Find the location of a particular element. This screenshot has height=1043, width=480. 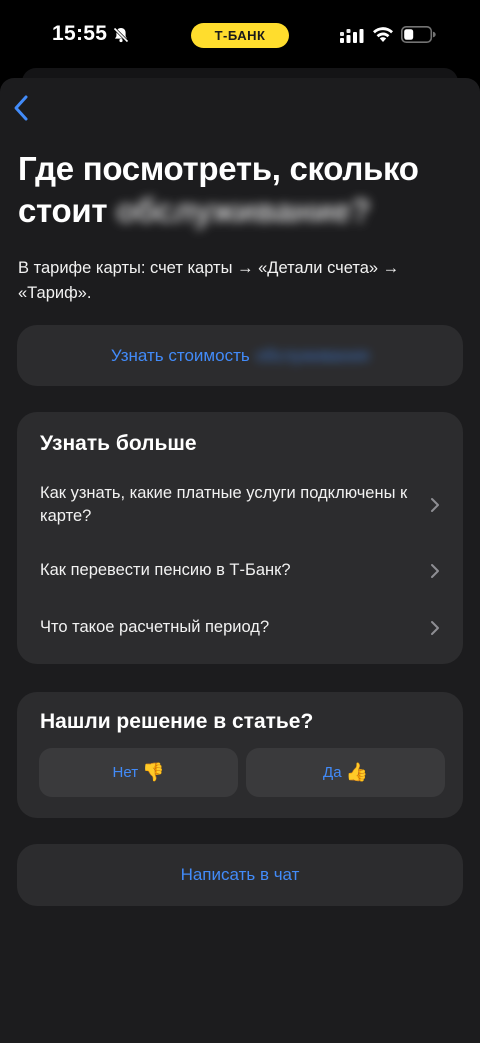

list-item-billing-period: Что такое расчетный период? is located at coordinates (245, 627).